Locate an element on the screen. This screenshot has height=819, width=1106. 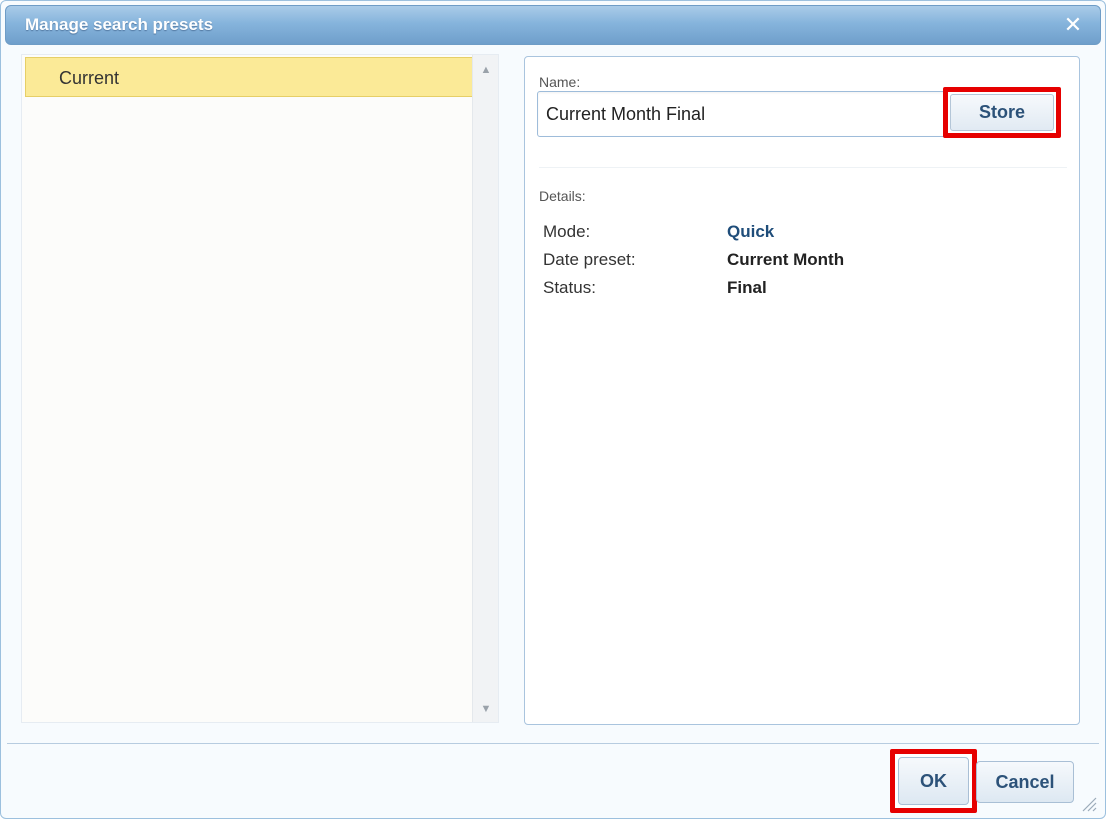
scroll-down-icon: ▼ is located at coordinates (486, 709).